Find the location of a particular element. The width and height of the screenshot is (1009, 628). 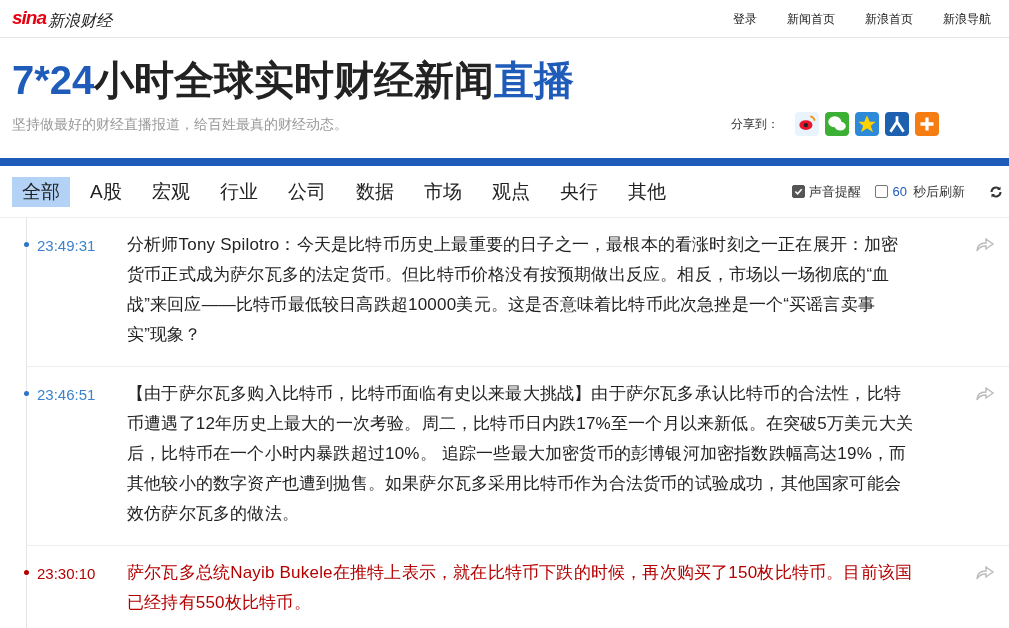

category-tab: 全部 is located at coordinates (41, 191).